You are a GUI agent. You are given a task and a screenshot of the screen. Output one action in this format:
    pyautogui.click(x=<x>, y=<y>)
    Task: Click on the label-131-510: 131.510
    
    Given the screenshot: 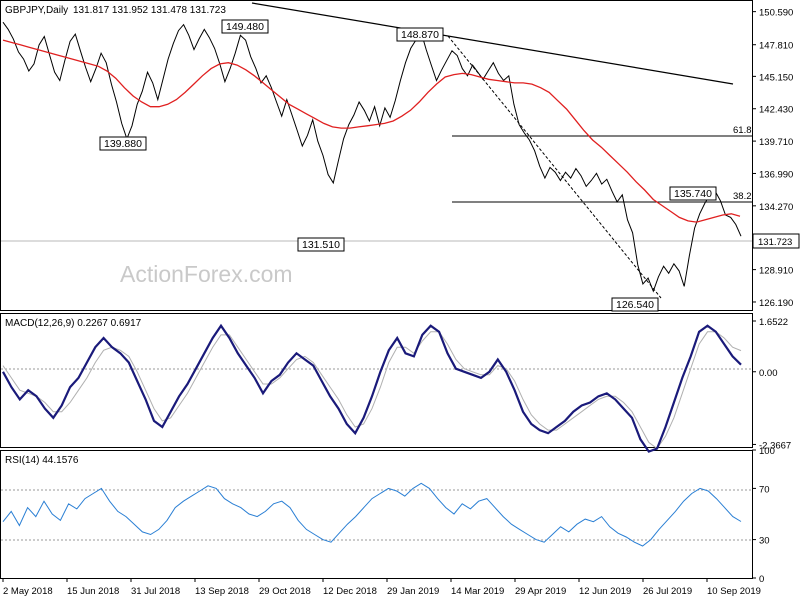 What is the action you would take?
    pyautogui.click(x=321, y=244)
    